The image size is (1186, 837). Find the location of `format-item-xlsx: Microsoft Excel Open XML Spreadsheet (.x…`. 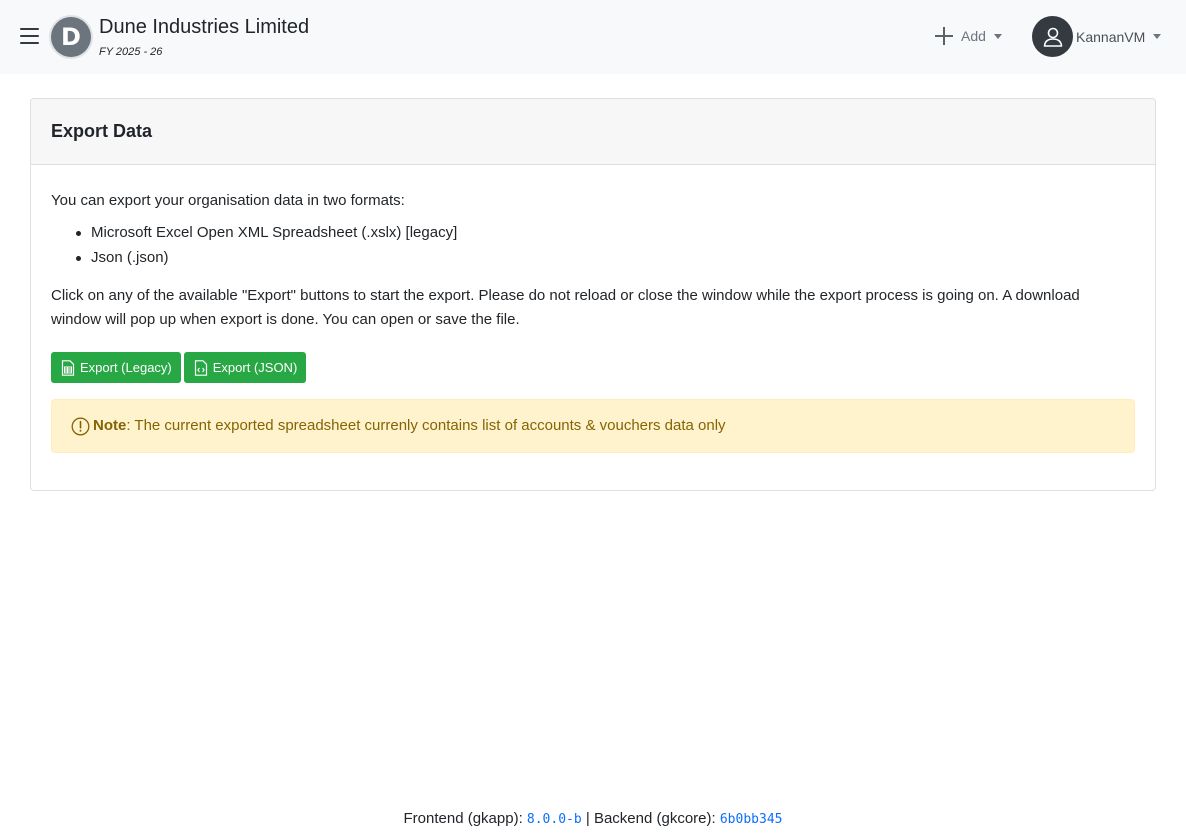

format-item-xlsx: Microsoft Excel Open XML Spreadsheet (.x… is located at coordinates (605, 233).